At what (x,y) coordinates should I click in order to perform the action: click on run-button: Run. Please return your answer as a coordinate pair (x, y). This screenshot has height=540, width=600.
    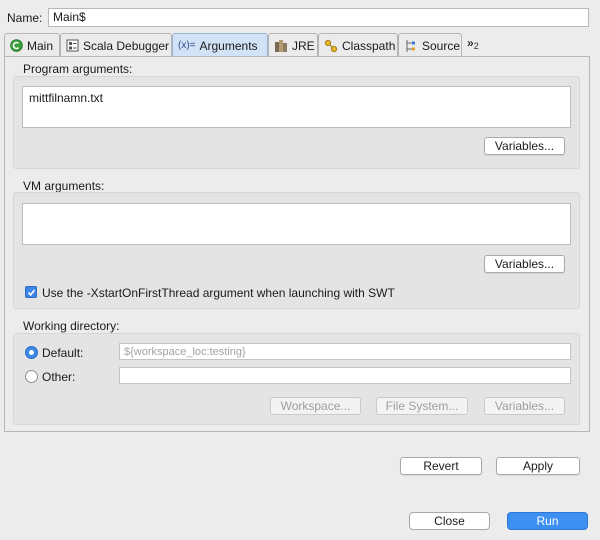
    Looking at the image, I should click on (547, 521).